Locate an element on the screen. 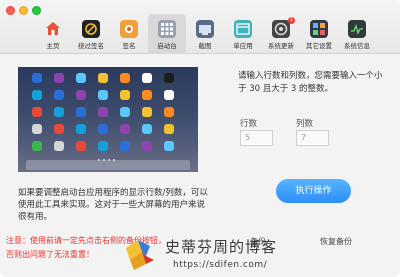 This screenshot has height=277, width=400. close-window-button is located at coordinates (10, 10).